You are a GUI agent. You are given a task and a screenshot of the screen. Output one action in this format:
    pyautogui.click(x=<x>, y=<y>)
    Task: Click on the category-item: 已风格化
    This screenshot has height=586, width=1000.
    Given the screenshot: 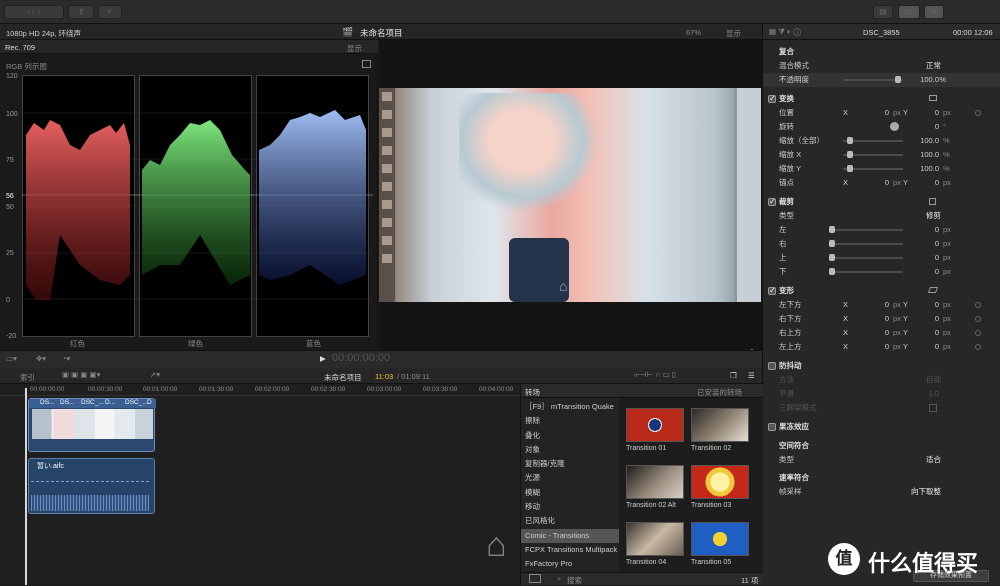 What is the action you would take?
    pyautogui.click(x=570, y=521)
    